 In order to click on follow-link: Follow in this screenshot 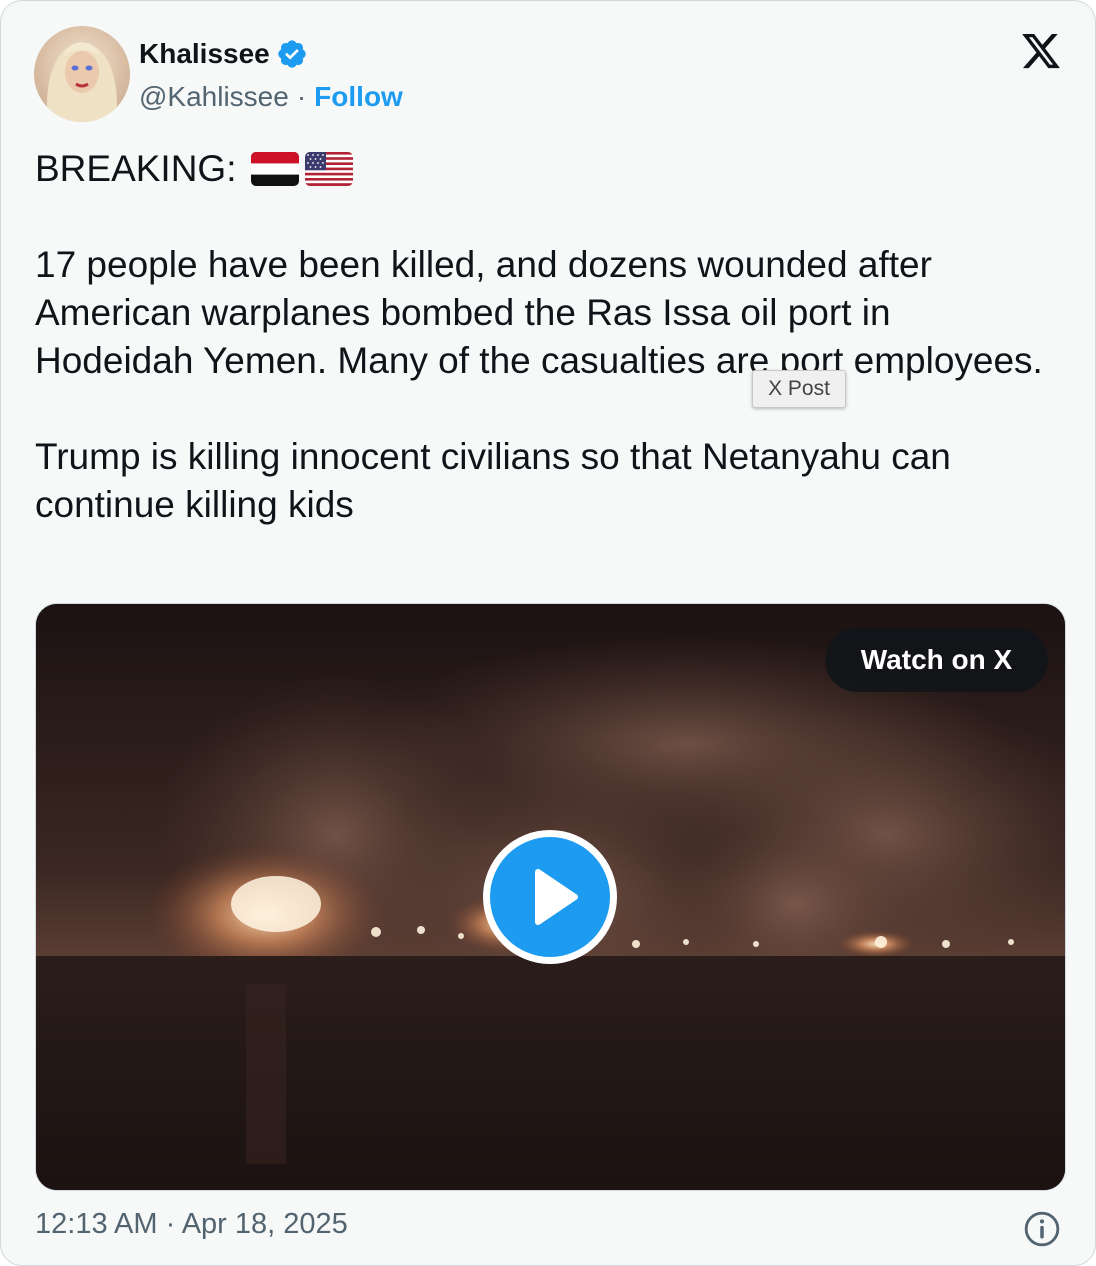, I will do `click(358, 97)`.